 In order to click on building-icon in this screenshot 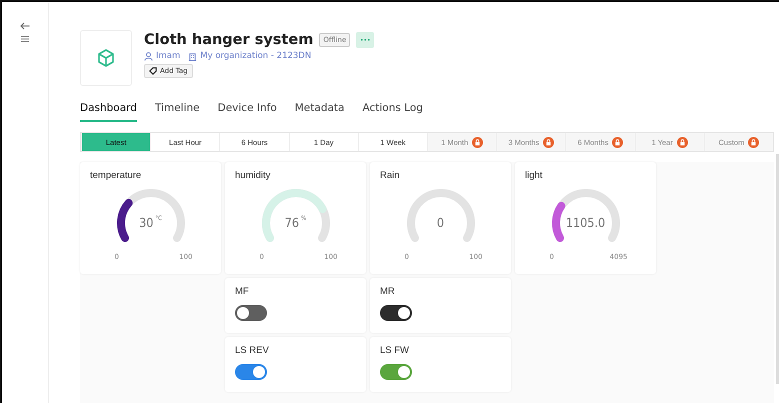, I will do `click(193, 56)`.